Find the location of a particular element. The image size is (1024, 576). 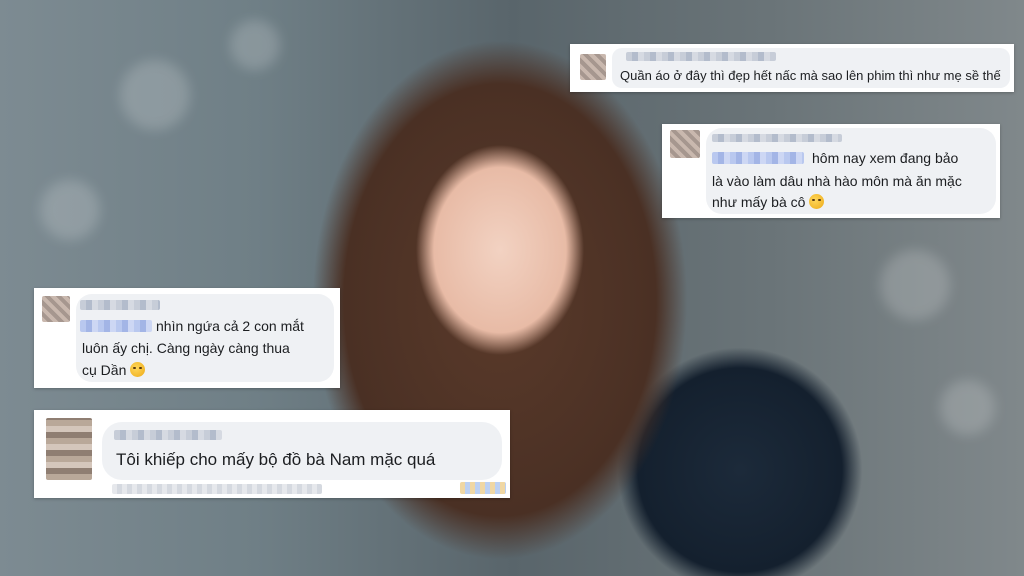

comment-text: Tôi khiếp cho mấy bộ đồ bà Nam mặc quá is located at coordinates (276, 459).